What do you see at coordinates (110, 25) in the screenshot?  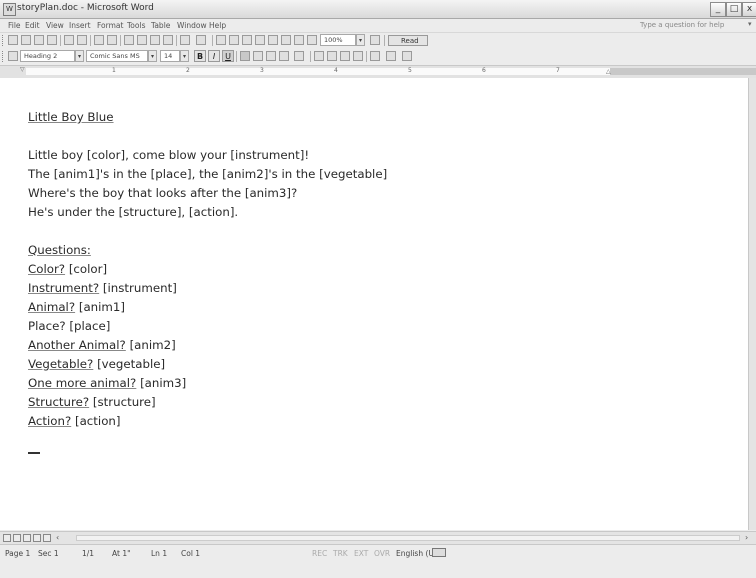 I see `menu-format: Format` at bounding box center [110, 25].